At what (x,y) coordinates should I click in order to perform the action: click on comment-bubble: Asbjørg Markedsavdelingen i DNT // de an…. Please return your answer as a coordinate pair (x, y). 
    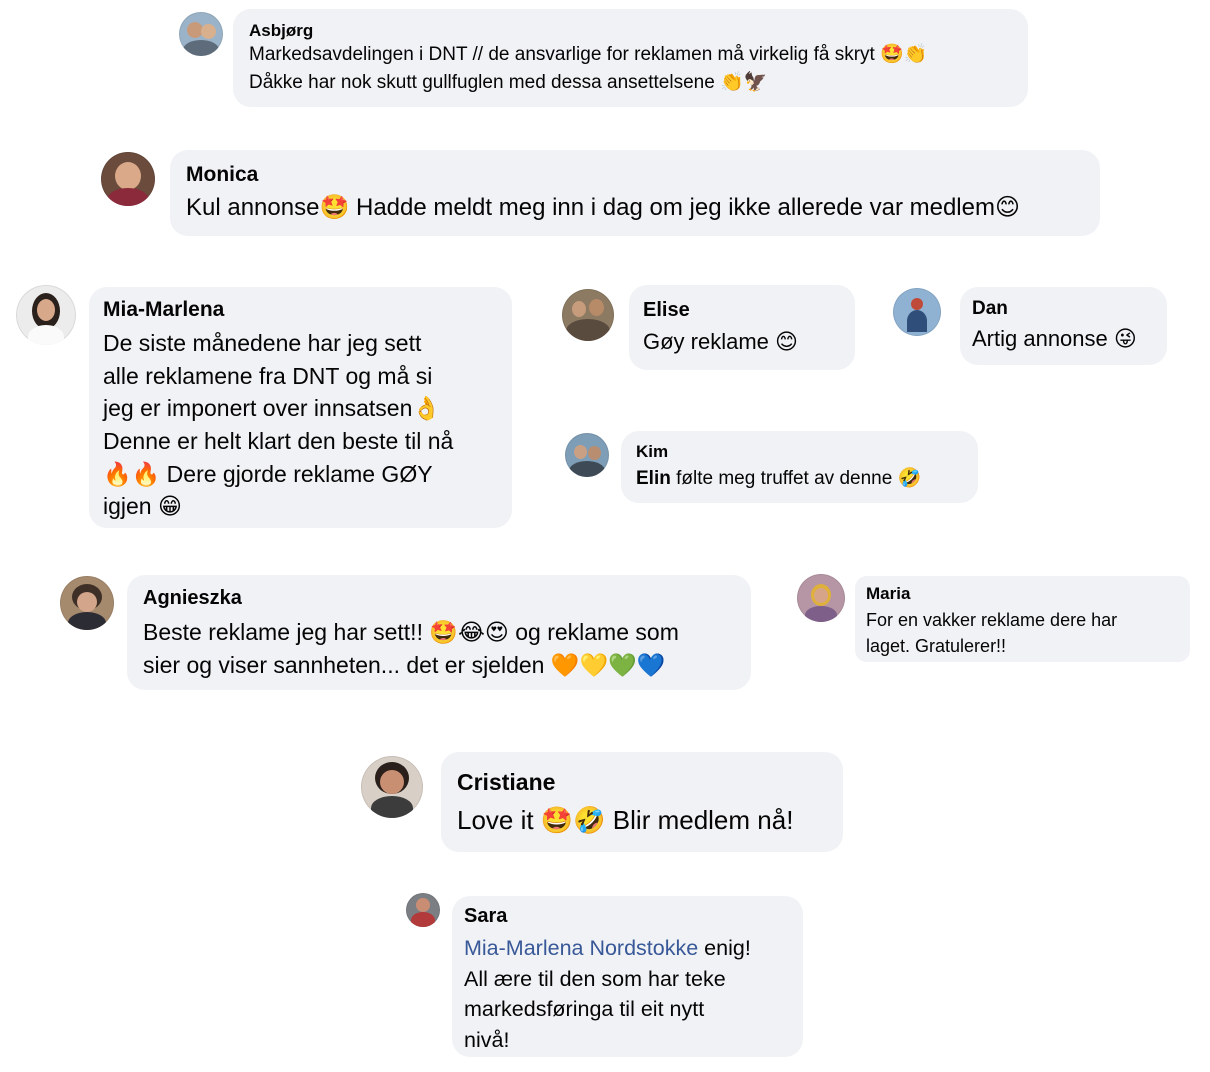
    Looking at the image, I should click on (630, 58).